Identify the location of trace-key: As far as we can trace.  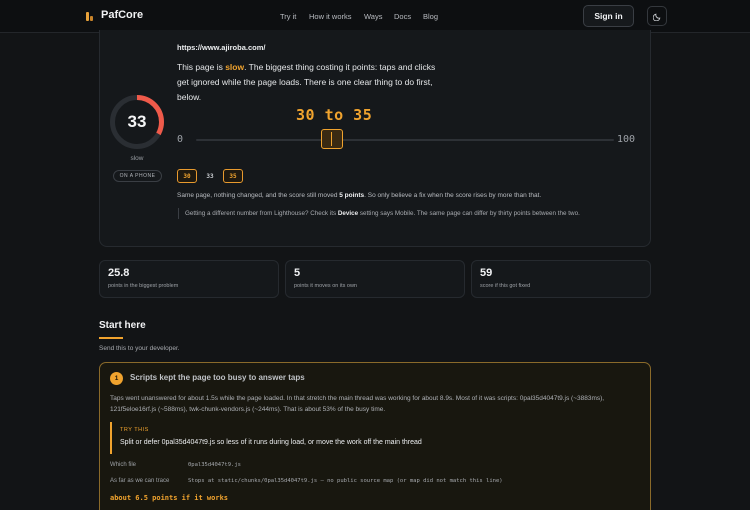
(140, 481).